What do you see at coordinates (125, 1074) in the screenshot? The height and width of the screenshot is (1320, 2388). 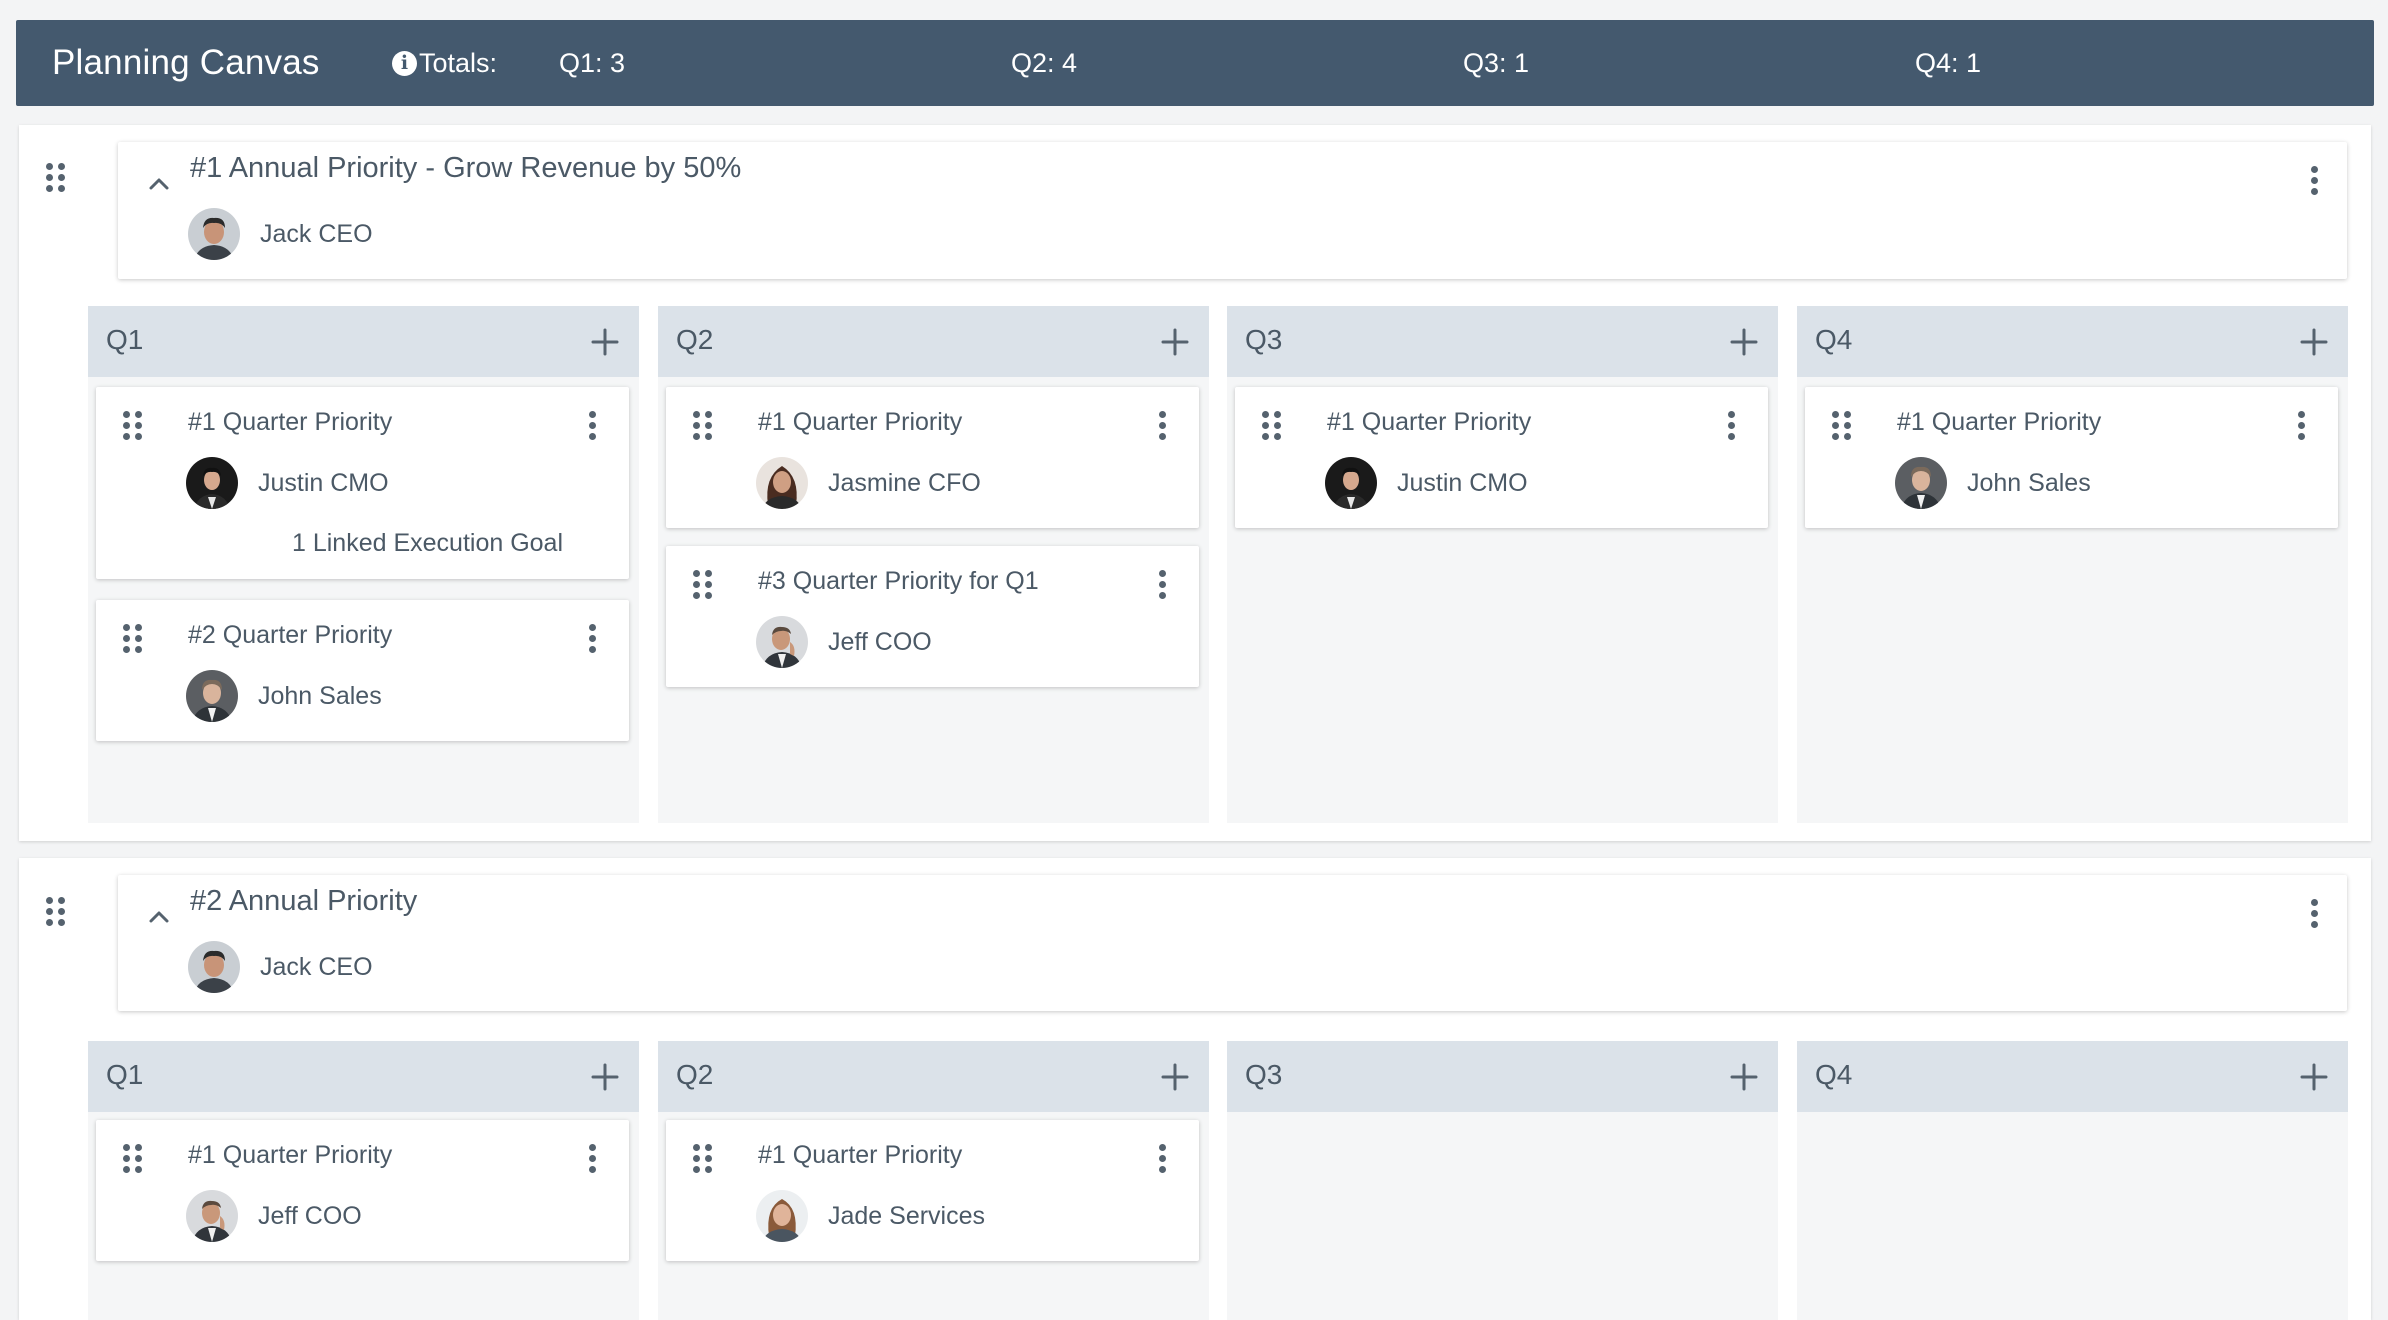 I see `column-label: Q1` at bounding box center [125, 1074].